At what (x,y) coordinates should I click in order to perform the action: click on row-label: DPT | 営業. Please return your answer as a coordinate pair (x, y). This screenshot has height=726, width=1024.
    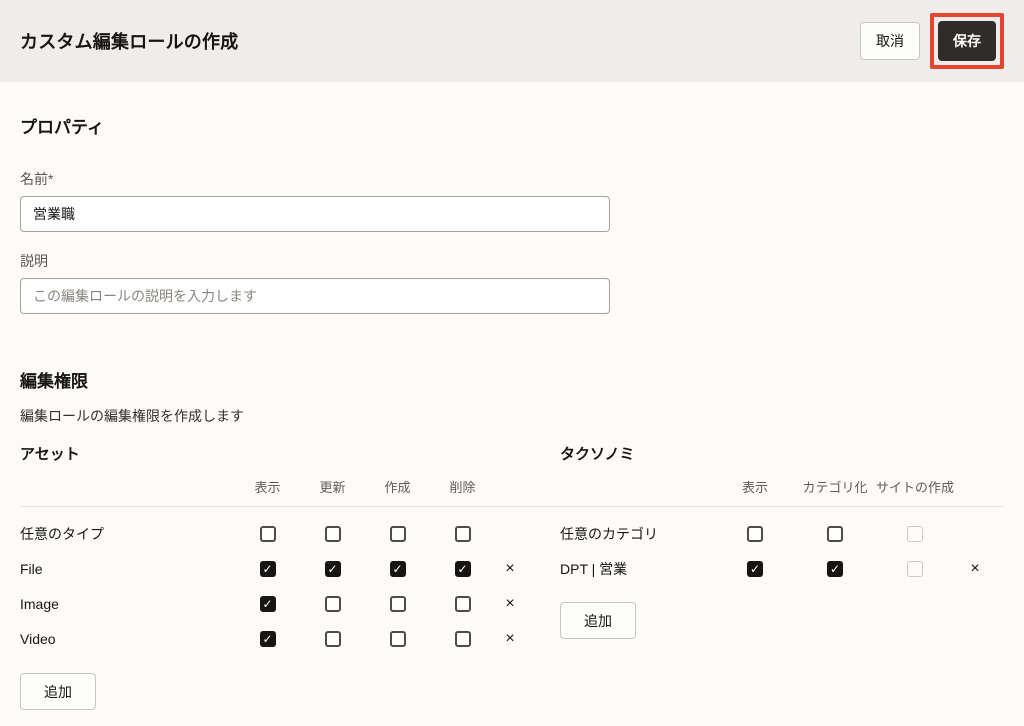
    Looking at the image, I should click on (594, 568).